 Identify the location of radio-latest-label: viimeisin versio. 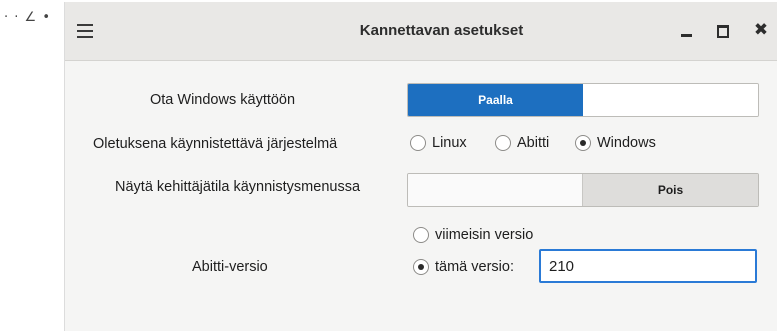
(484, 235).